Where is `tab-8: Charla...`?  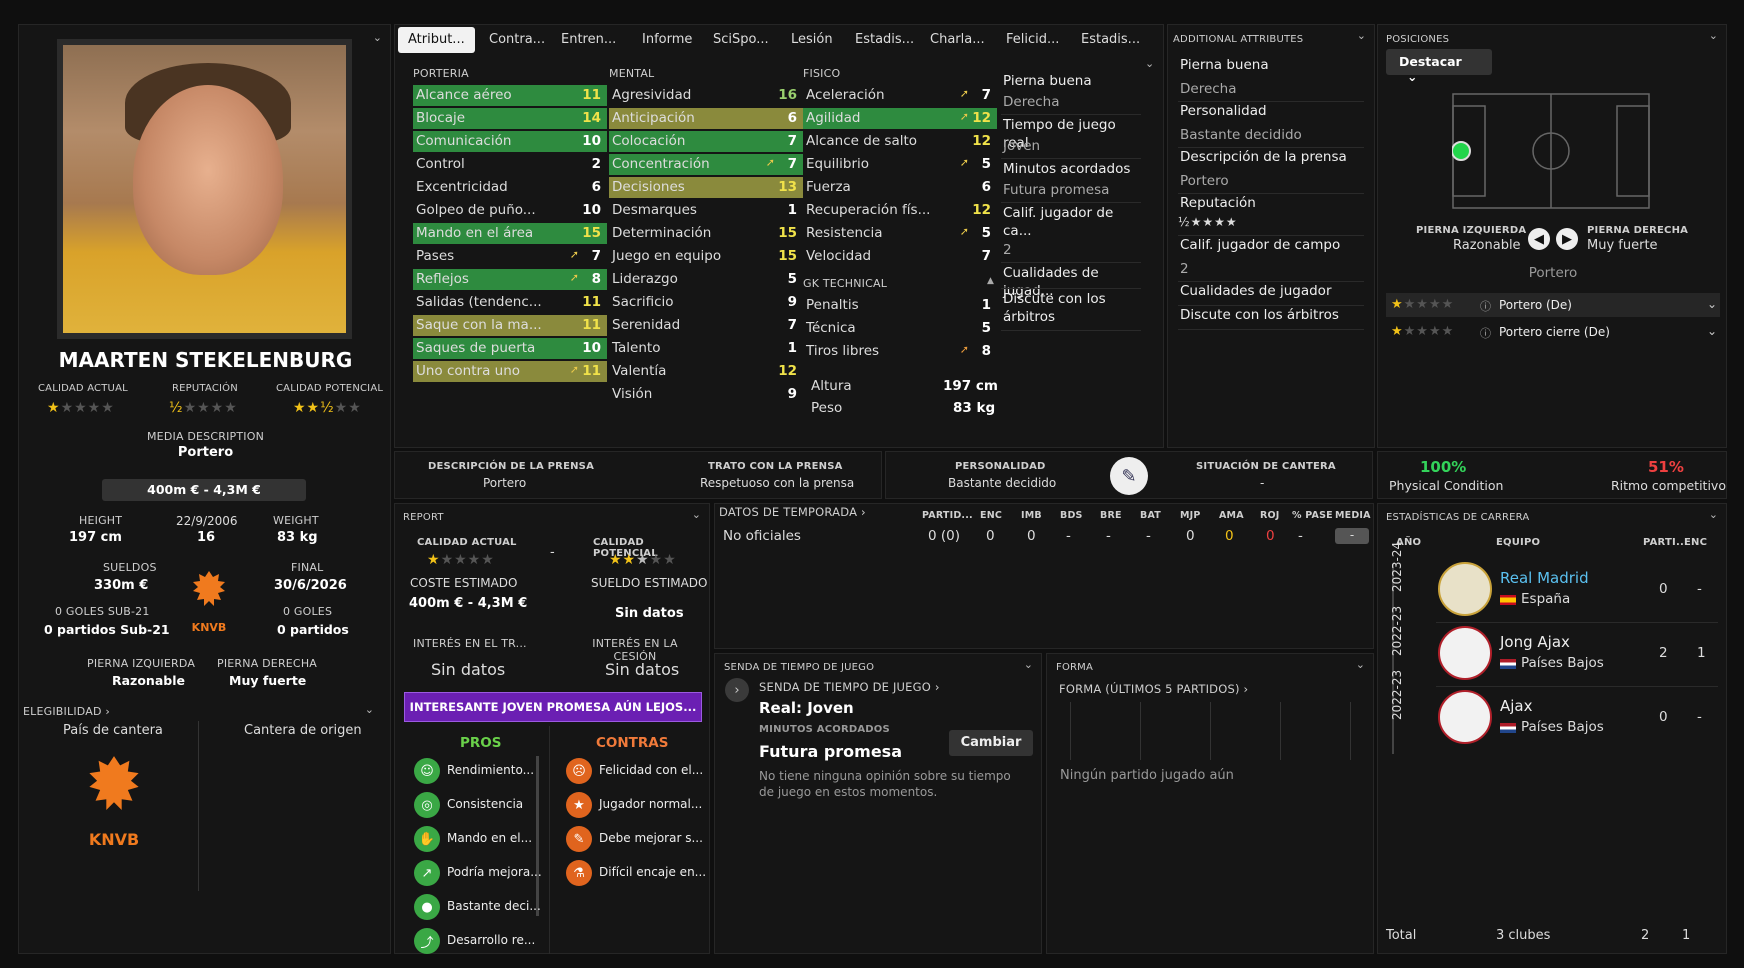
tab-8: Charla... is located at coordinates (957, 40).